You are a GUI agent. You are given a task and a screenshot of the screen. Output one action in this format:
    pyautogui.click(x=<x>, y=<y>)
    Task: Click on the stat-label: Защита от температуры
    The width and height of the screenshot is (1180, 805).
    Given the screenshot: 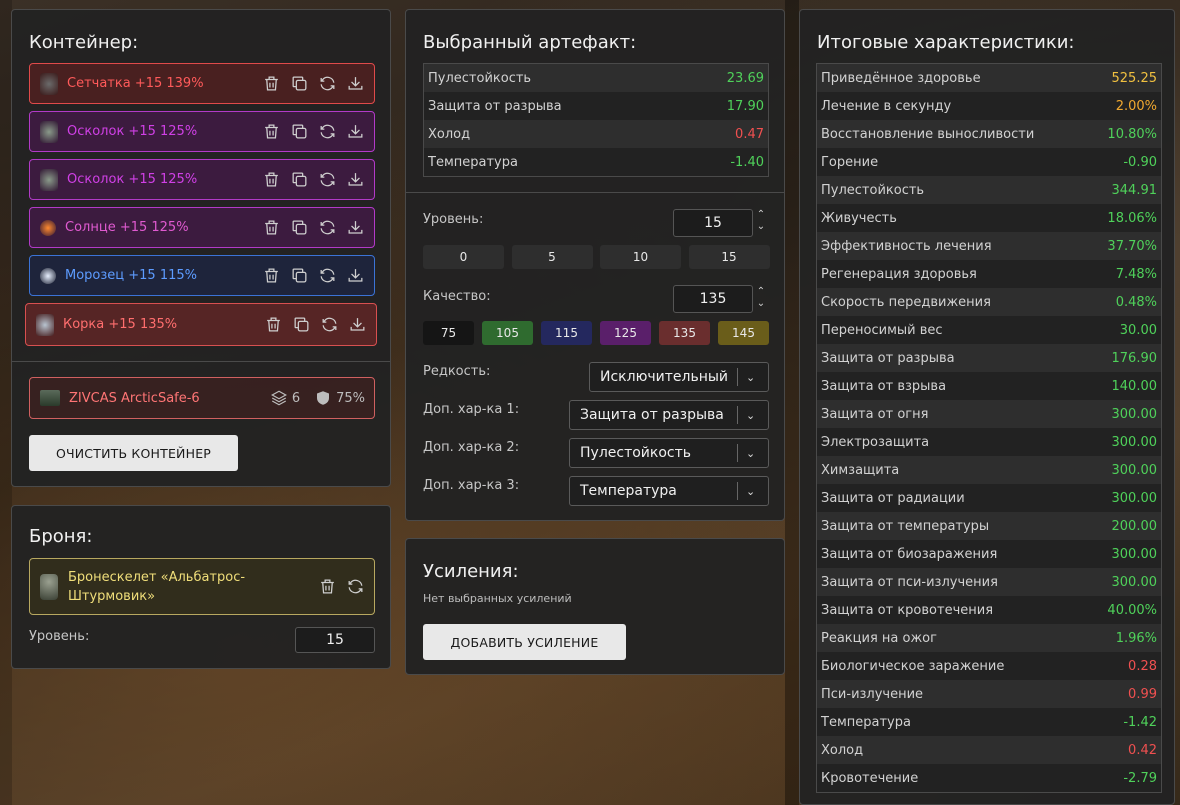 What is the action you would take?
    pyautogui.click(x=905, y=526)
    